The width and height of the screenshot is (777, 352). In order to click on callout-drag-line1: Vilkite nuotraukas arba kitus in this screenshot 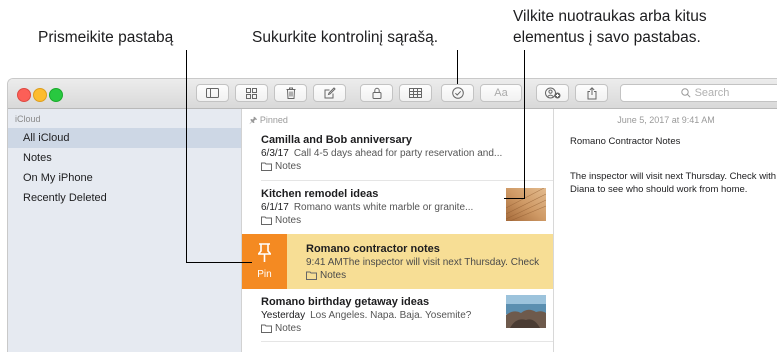, I will do `click(610, 16)`.